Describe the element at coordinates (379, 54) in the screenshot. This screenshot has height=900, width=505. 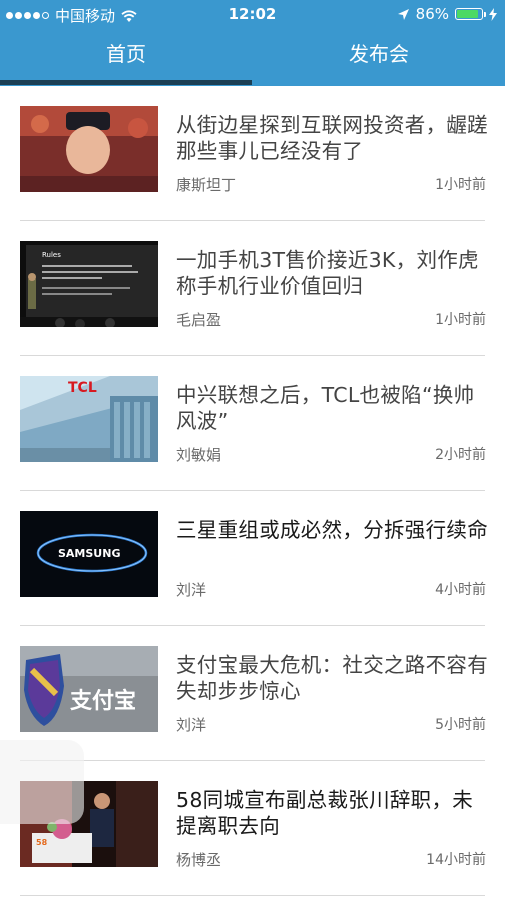
I see `tab-launch-events: 发布会` at that location.